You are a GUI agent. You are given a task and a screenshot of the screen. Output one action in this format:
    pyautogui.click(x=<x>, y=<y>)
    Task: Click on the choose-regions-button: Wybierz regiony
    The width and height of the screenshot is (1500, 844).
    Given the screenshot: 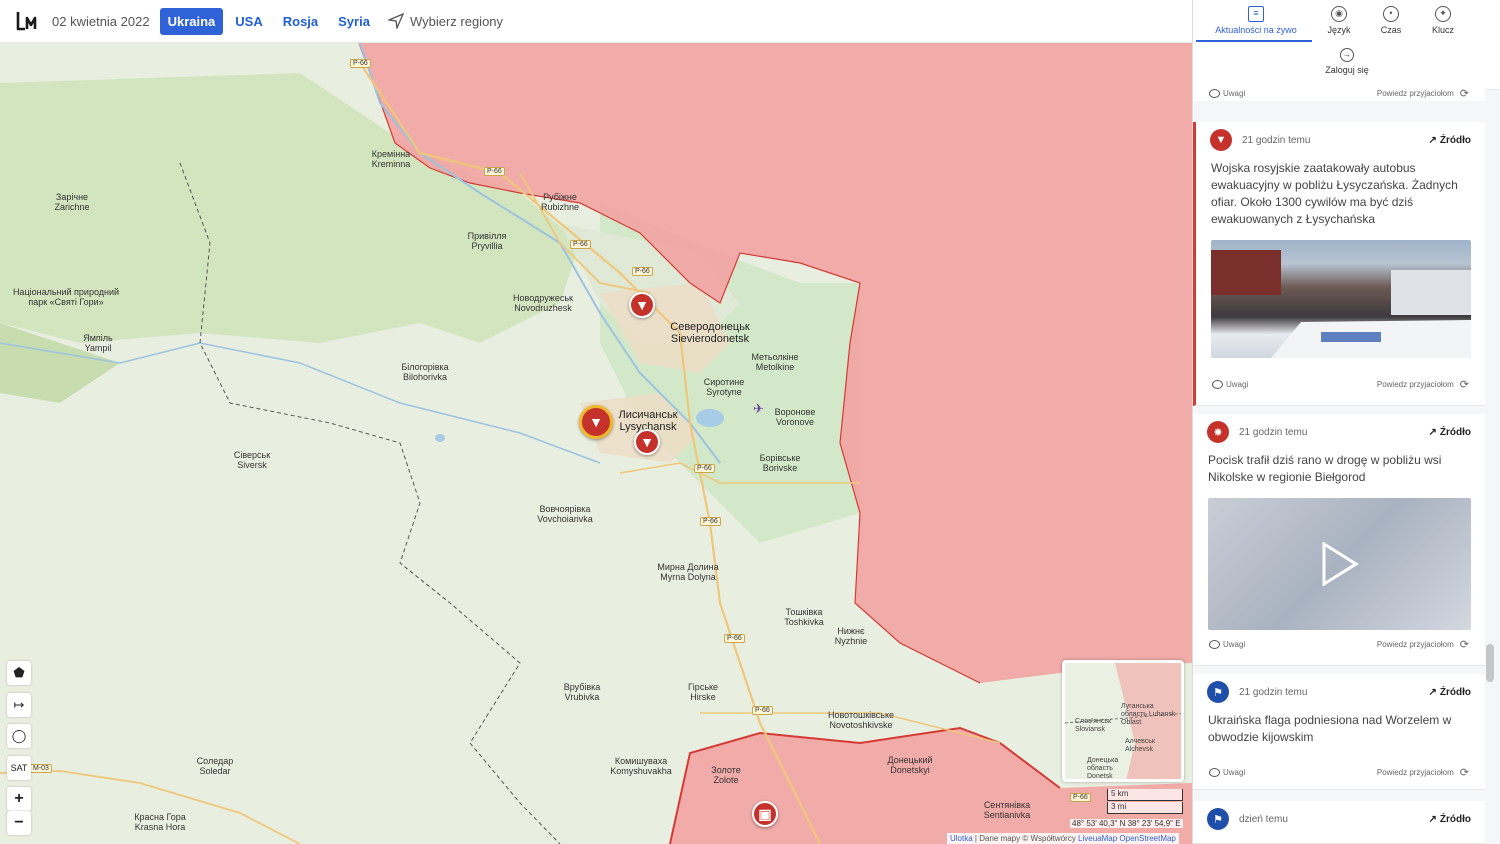 What is the action you would take?
    pyautogui.click(x=445, y=21)
    